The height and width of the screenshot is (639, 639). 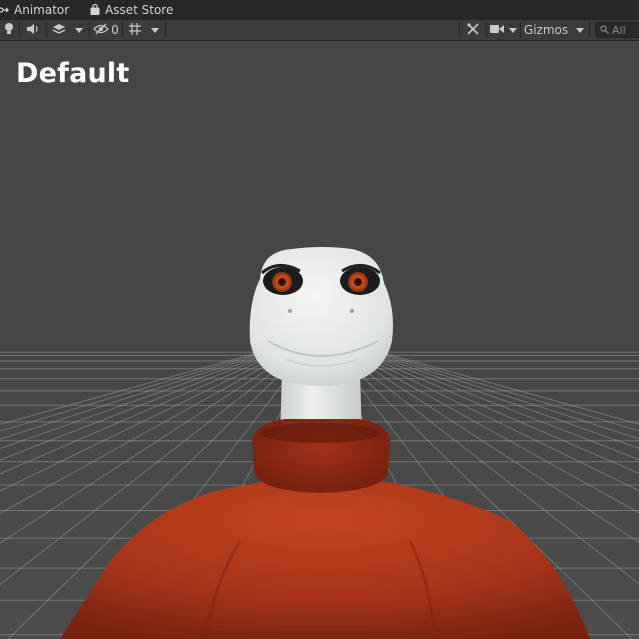 What do you see at coordinates (139, 10) in the screenshot?
I see `tab-label-asset-store: Asset Store` at bounding box center [139, 10].